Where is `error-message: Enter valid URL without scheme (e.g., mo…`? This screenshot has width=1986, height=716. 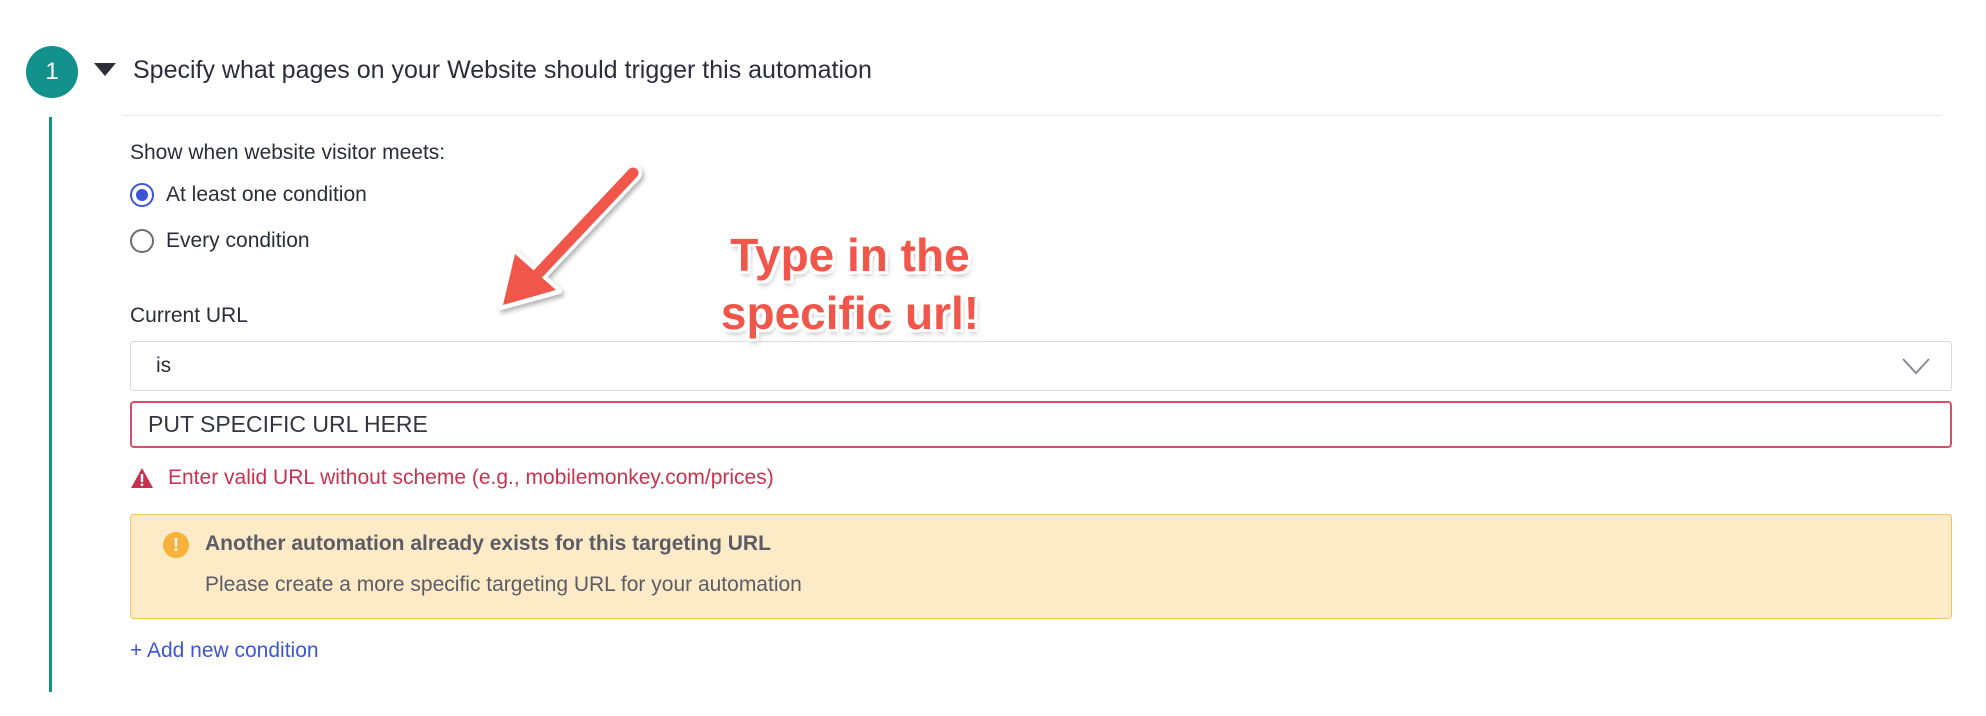
error-message: Enter valid URL without scheme (e.g., mo… is located at coordinates (471, 477).